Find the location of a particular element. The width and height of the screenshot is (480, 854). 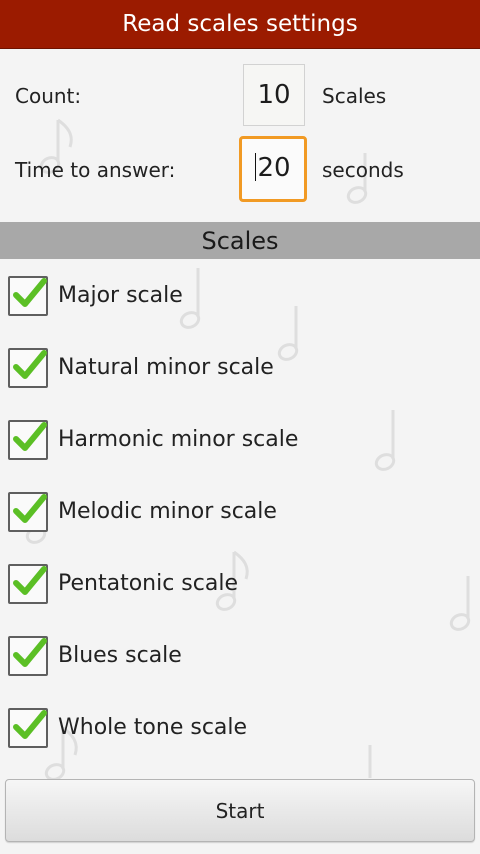

count-value: 10 is located at coordinates (274, 95).